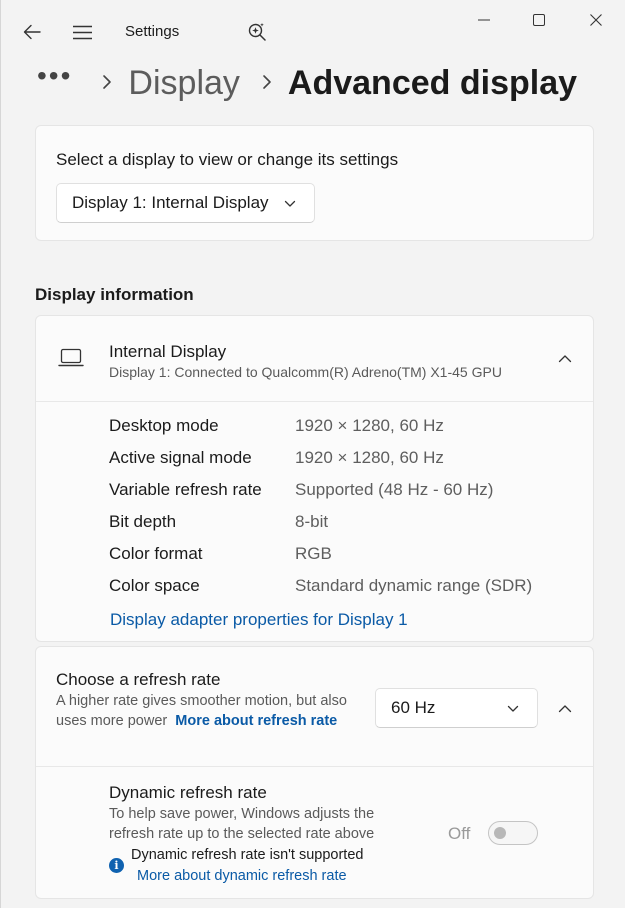  Describe the element at coordinates (456, 708) in the screenshot. I see `refresh-rate-dropdown: 60 Hz` at that location.